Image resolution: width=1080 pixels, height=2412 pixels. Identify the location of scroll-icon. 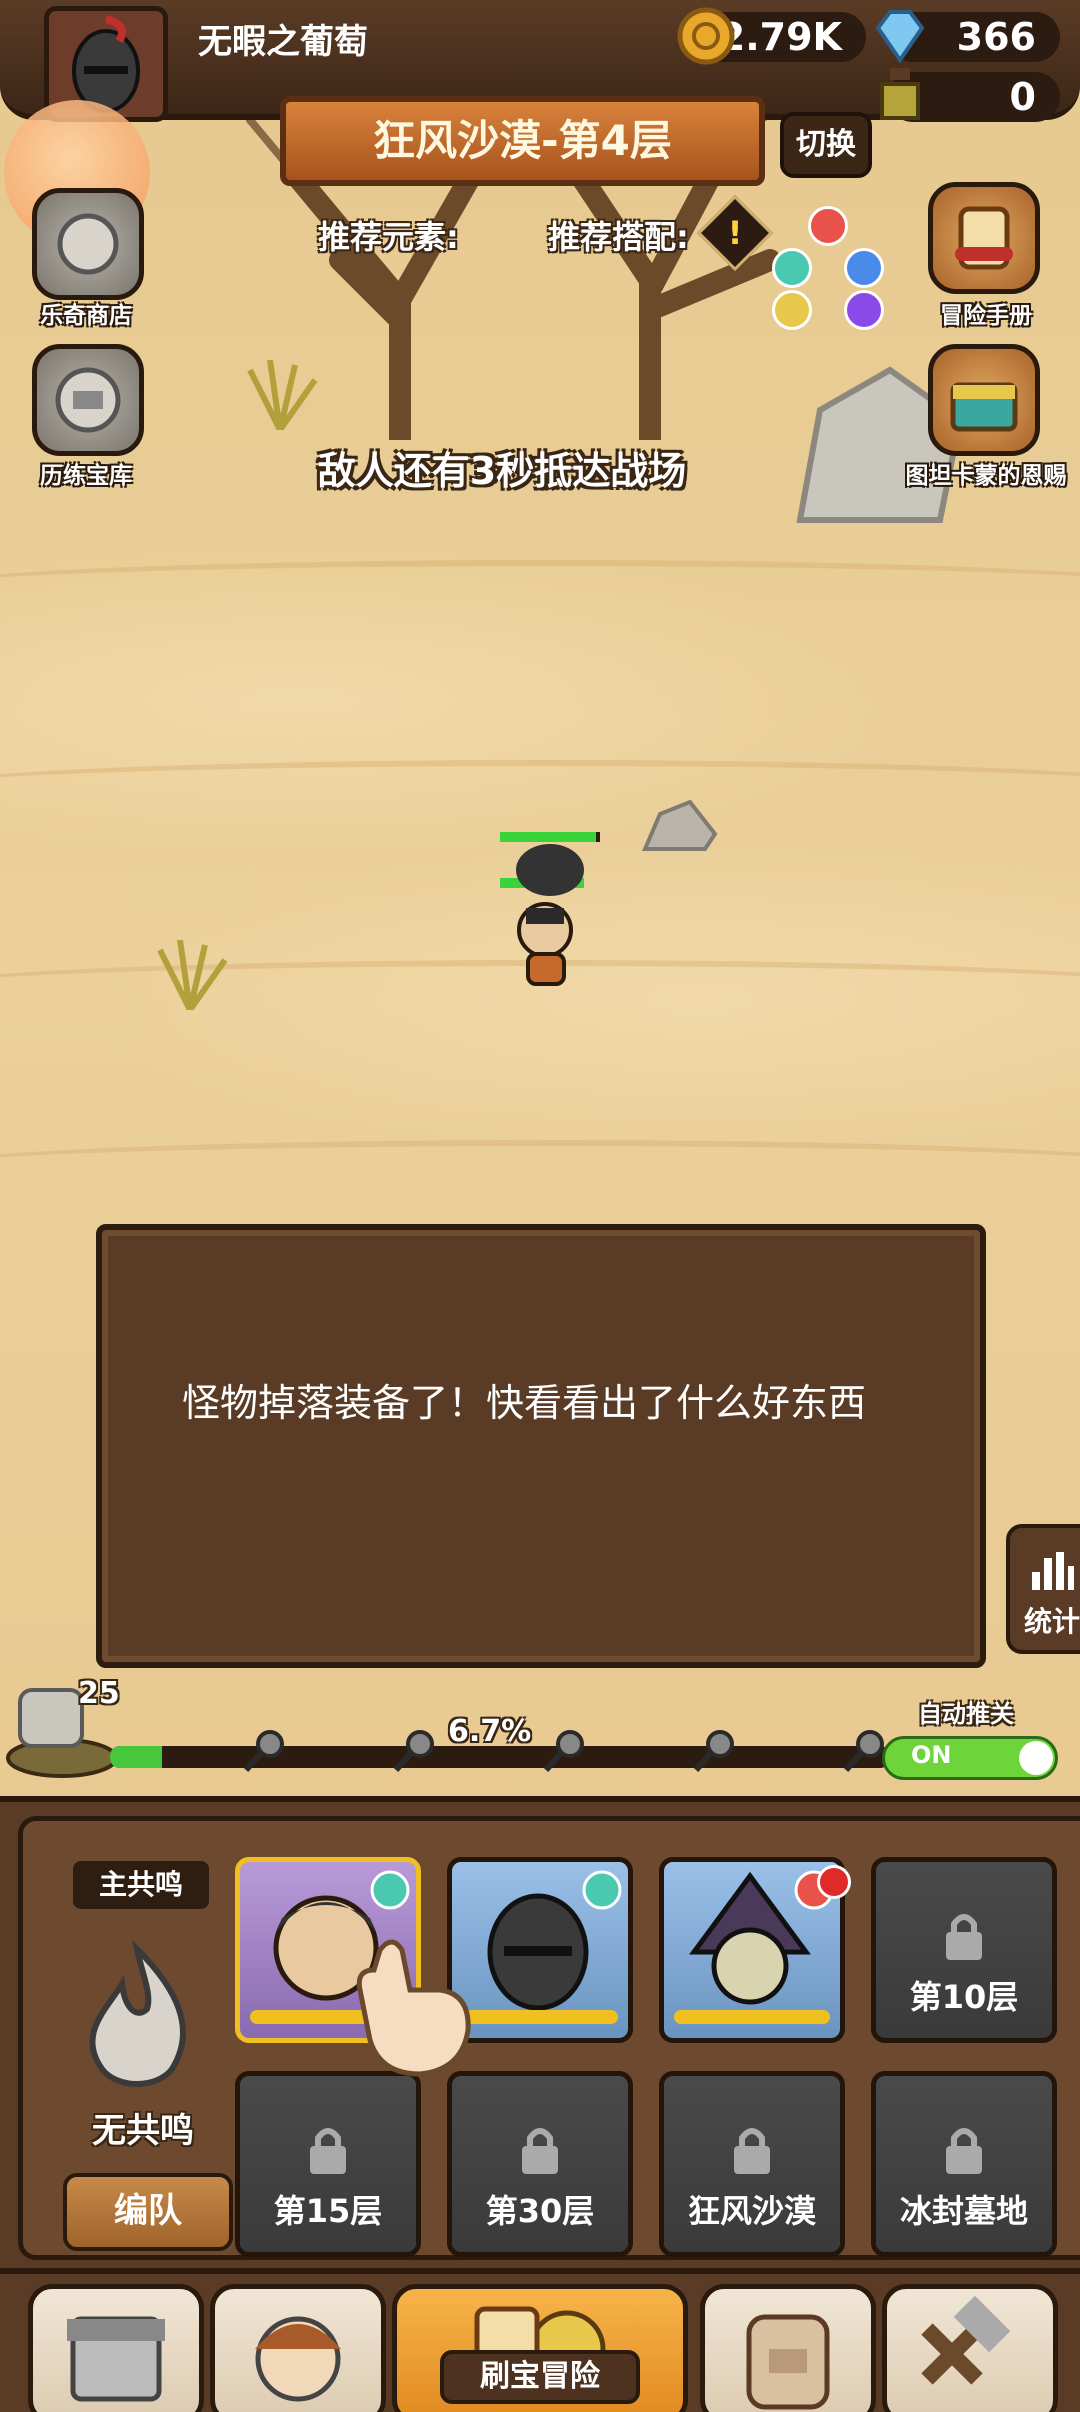
(984, 238).